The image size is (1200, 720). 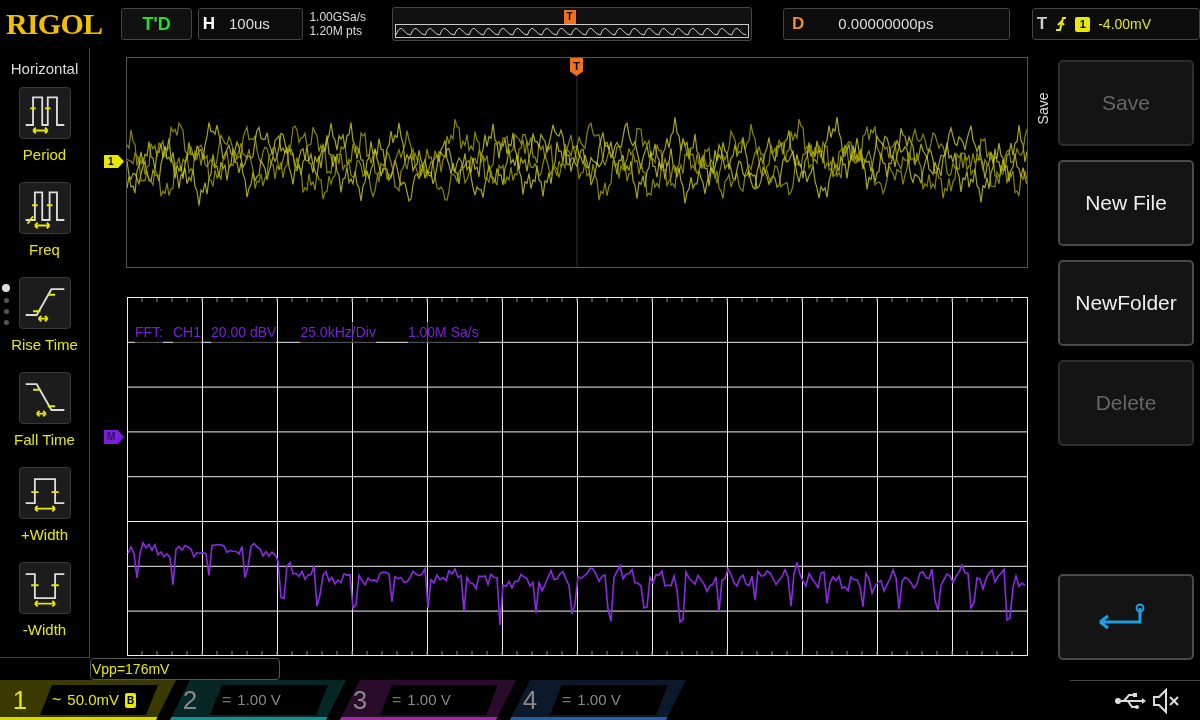 I want to click on waveform-overview-icon, so click(x=571, y=31).